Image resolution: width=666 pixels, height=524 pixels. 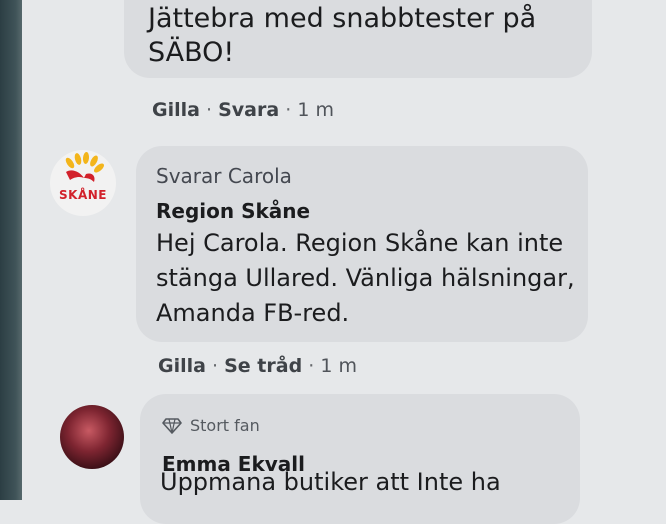 I want to click on author-name: Region Skåne, so click(x=233, y=211).